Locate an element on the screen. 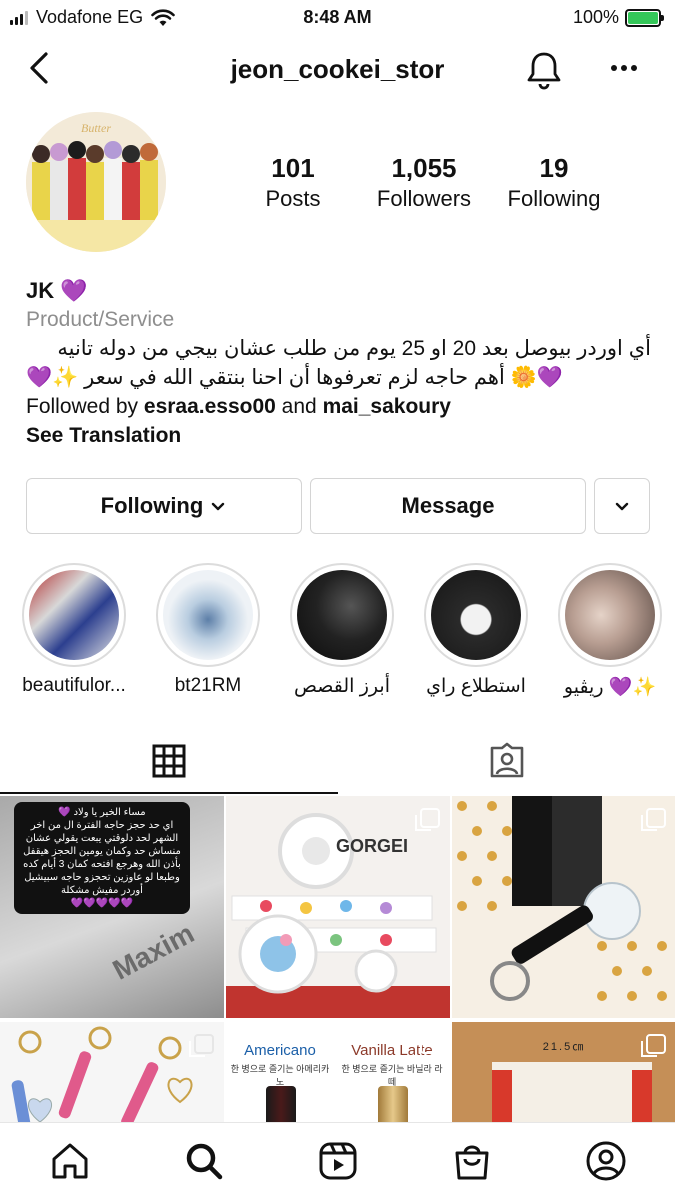 This screenshot has width=675, height=1200. followers-label: Followers is located at coordinates (424, 198).